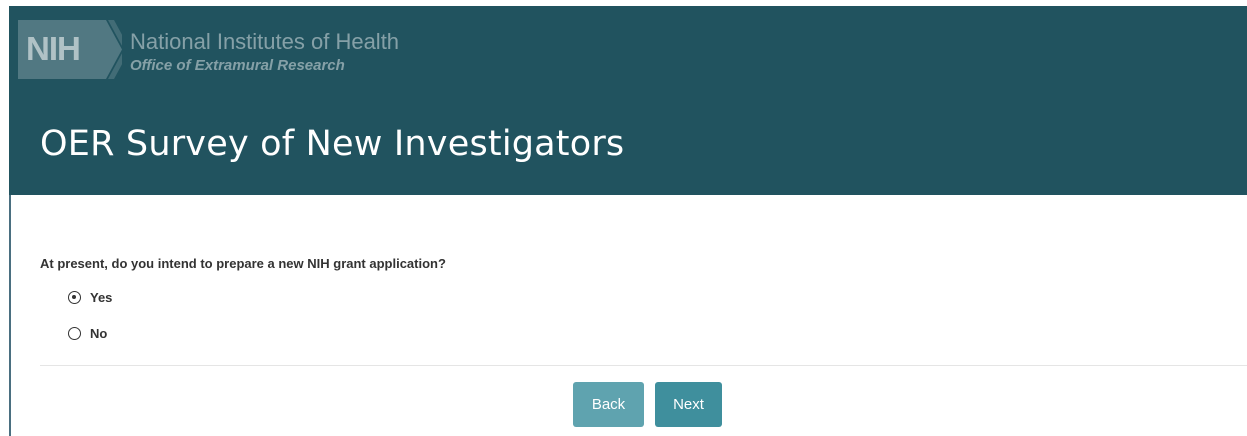 The image size is (1247, 436). Describe the element at coordinates (332, 144) in the screenshot. I see `page-title: OER Survey of New Investigators` at that location.